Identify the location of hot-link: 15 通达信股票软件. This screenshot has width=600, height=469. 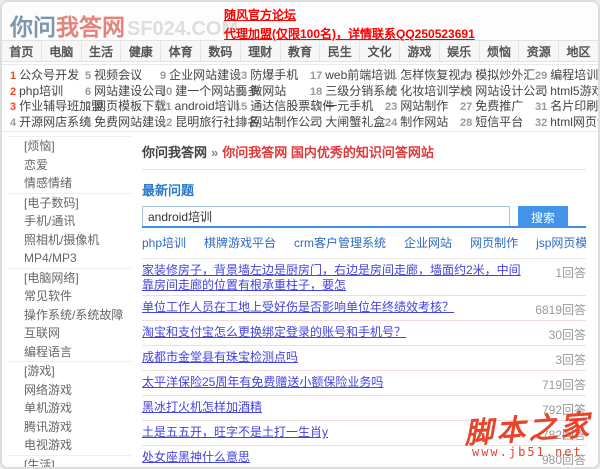
(284, 107).